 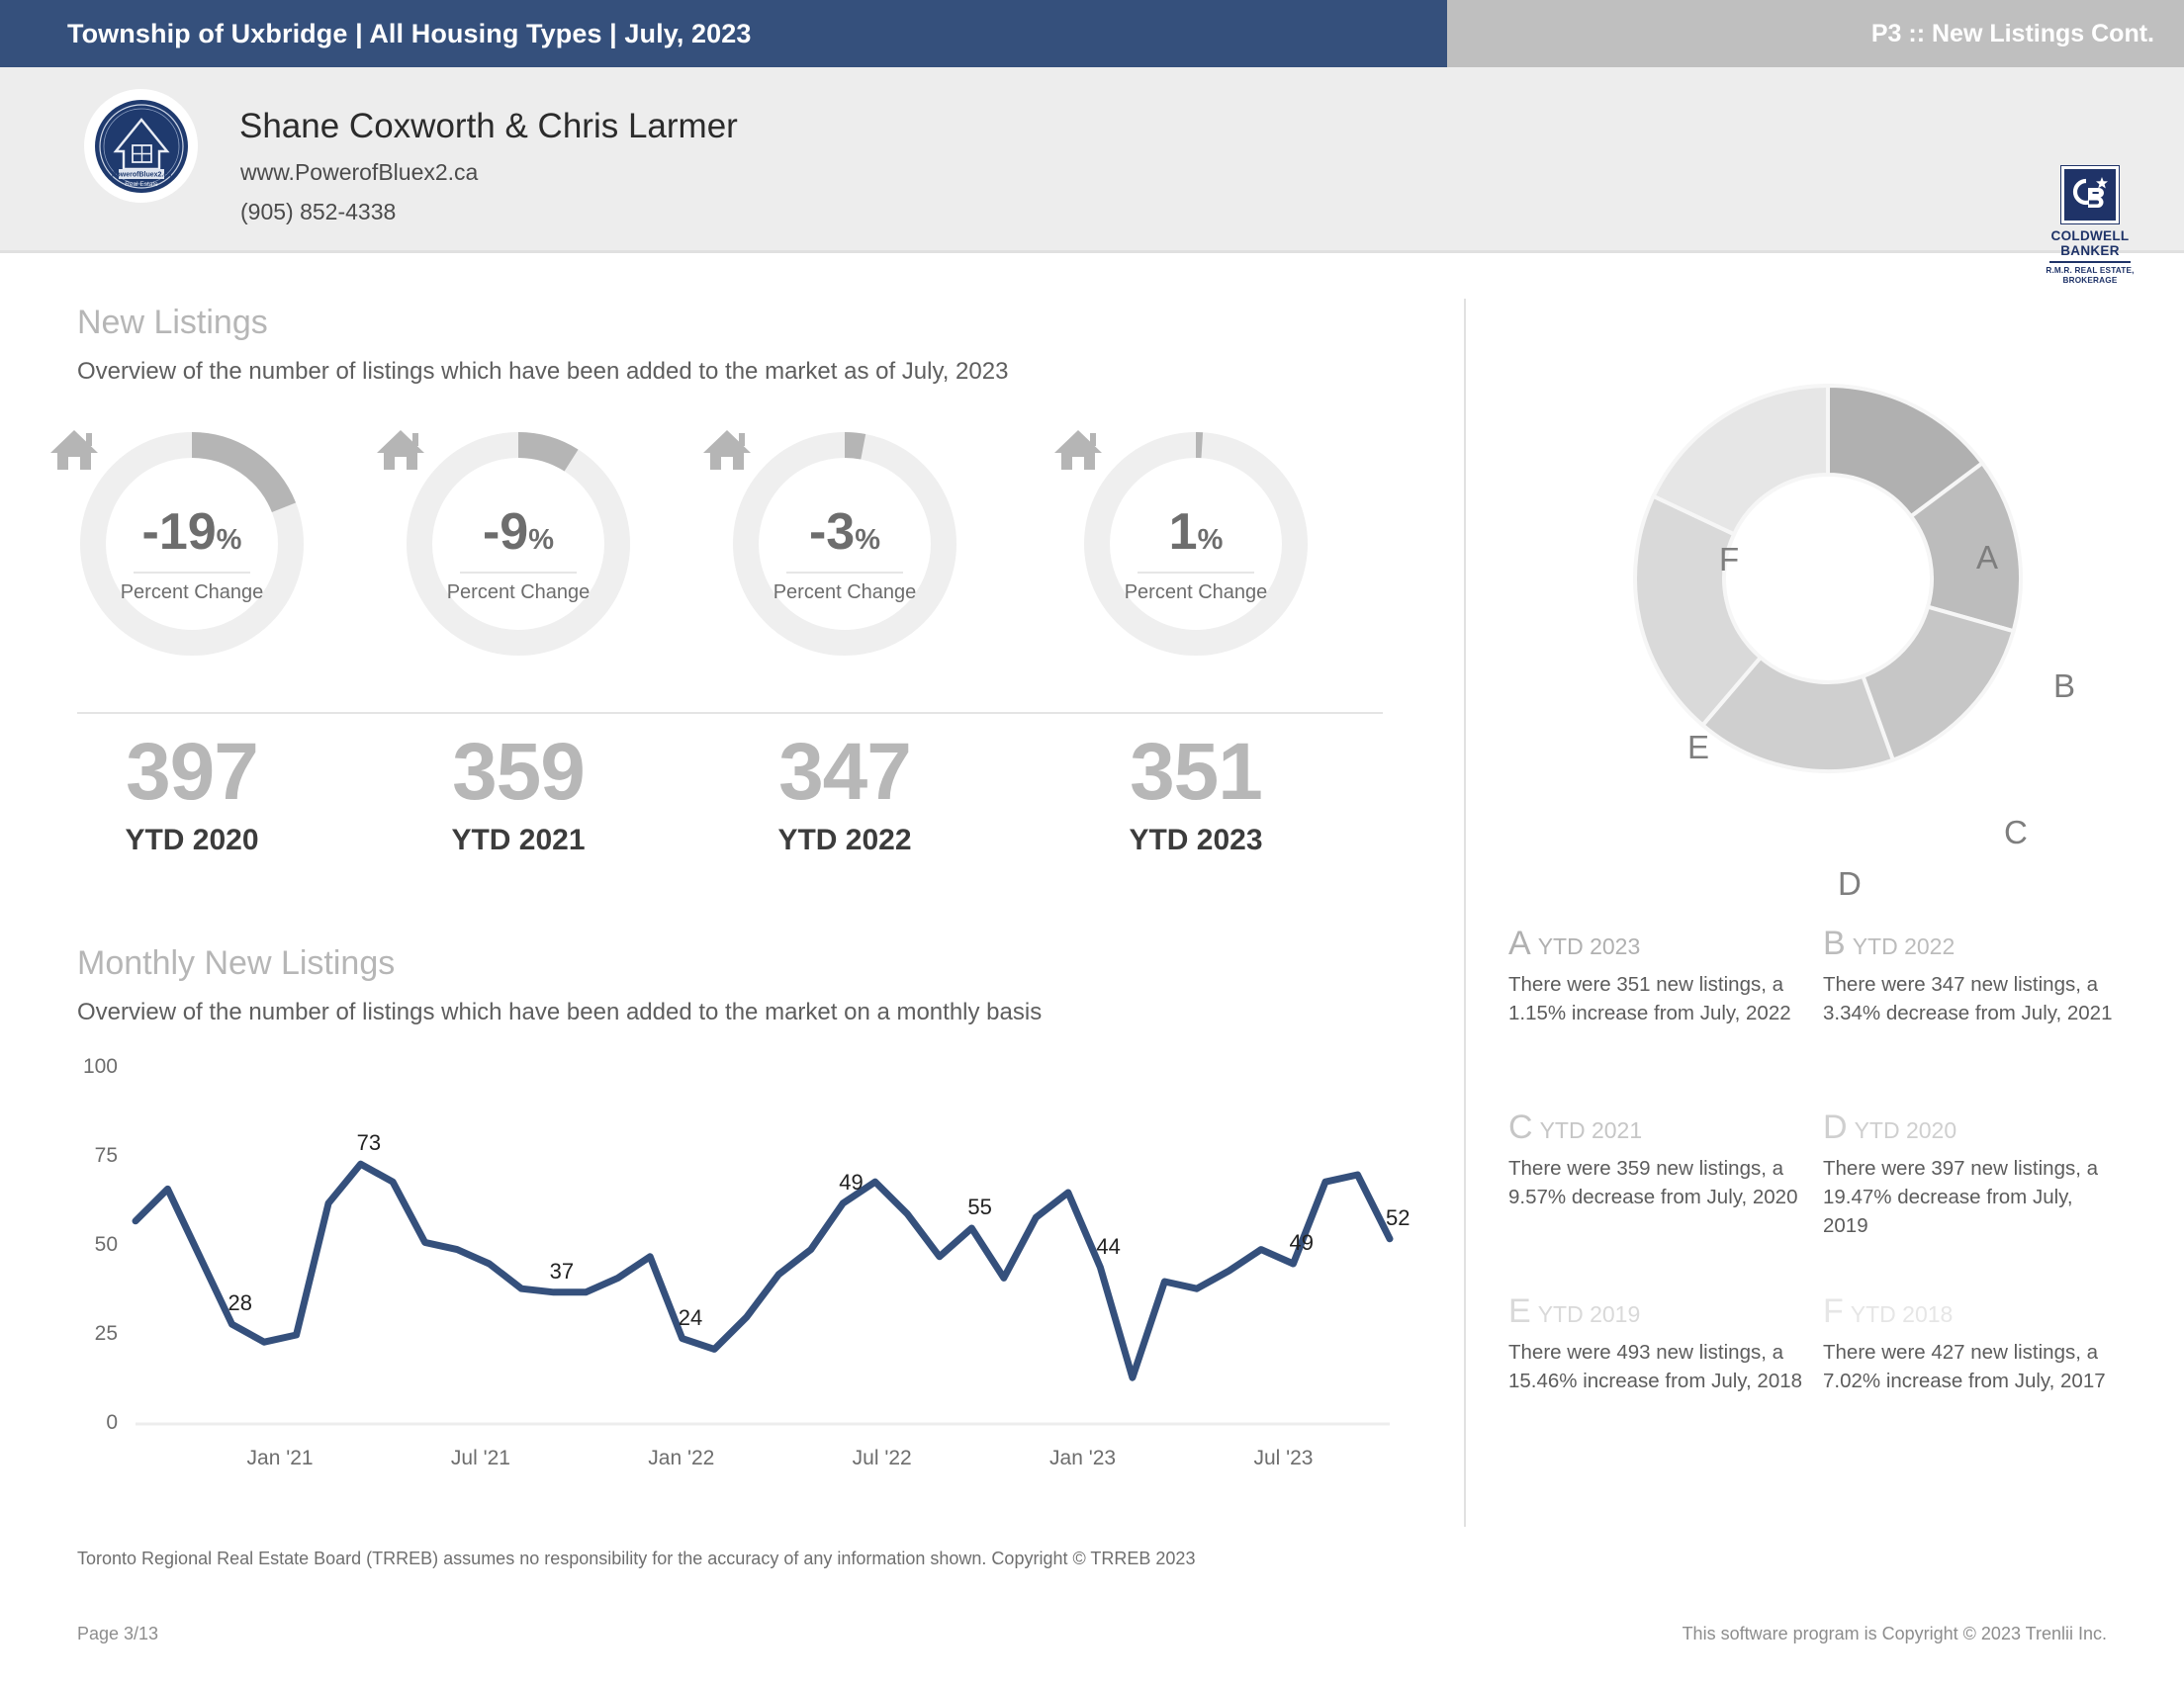 I want to click on circular-house-badge-icon: PowerofBluex2.ca Real Estate, so click(x=141, y=146).